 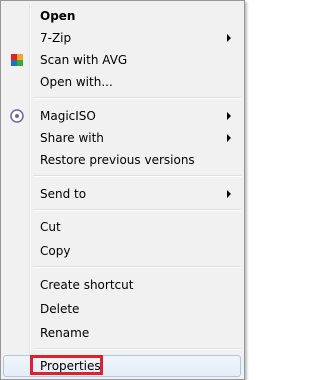 What do you see at coordinates (87, 285) in the screenshot?
I see `menu-item-label: Create shortcut` at bounding box center [87, 285].